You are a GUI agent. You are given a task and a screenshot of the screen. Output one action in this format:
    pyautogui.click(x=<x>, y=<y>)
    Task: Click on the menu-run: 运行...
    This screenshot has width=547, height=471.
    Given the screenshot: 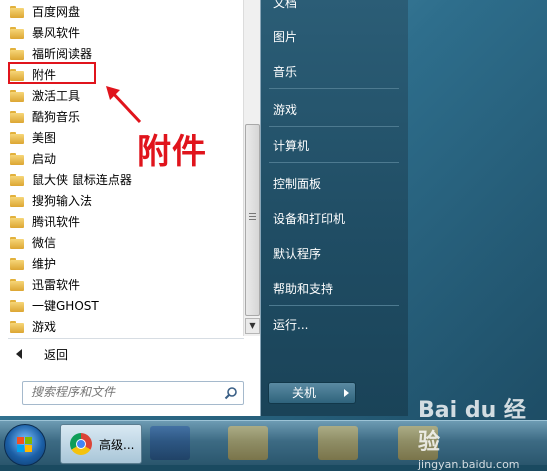 What is the action you would take?
    pyautogui.click(x=290, y=324)
    